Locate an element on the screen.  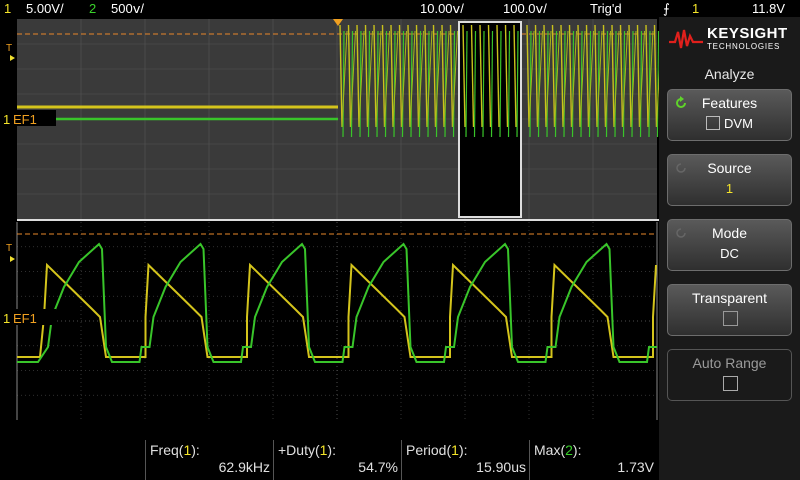
source-value: 1 is located at coordinates (729, 188).